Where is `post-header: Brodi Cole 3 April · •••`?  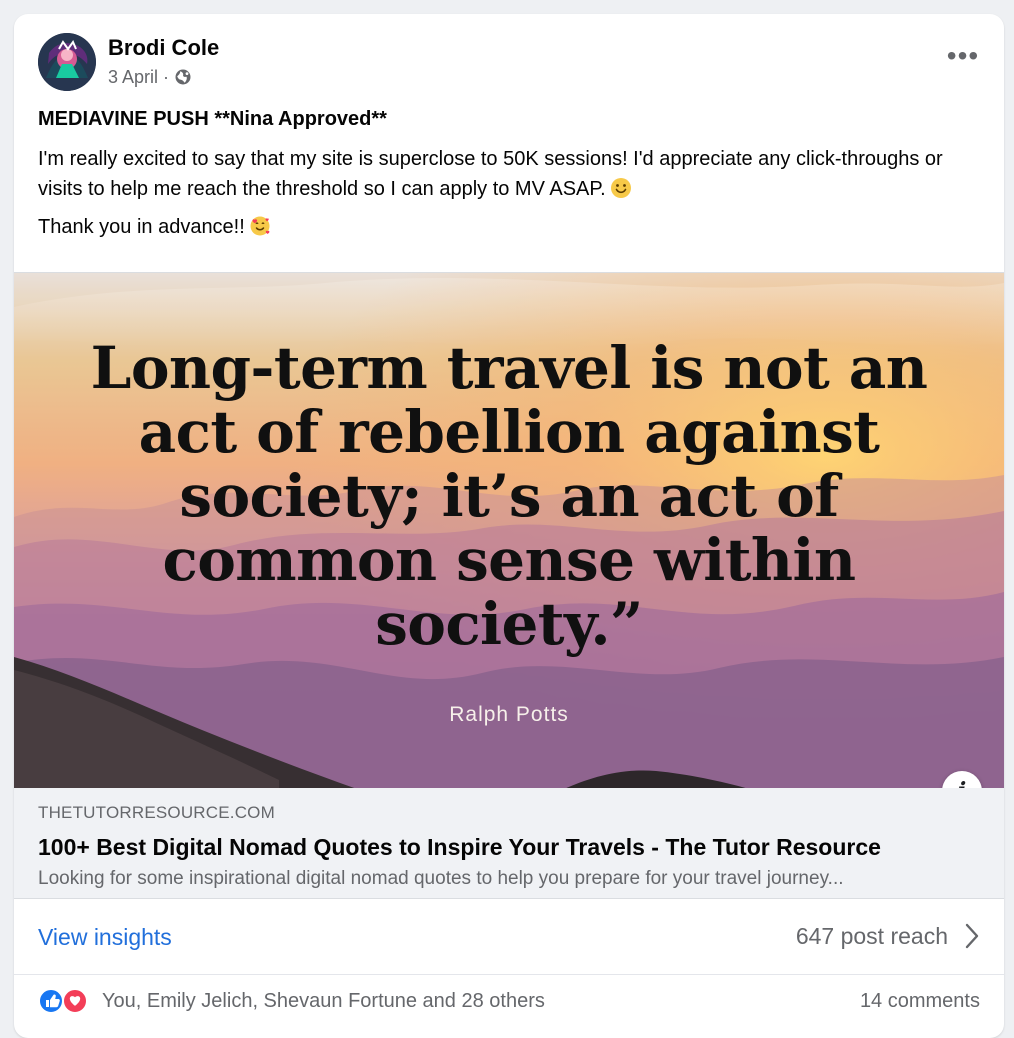
post-header: Brodi Cole 3 April · ••• is located at coordinates (509, 57).